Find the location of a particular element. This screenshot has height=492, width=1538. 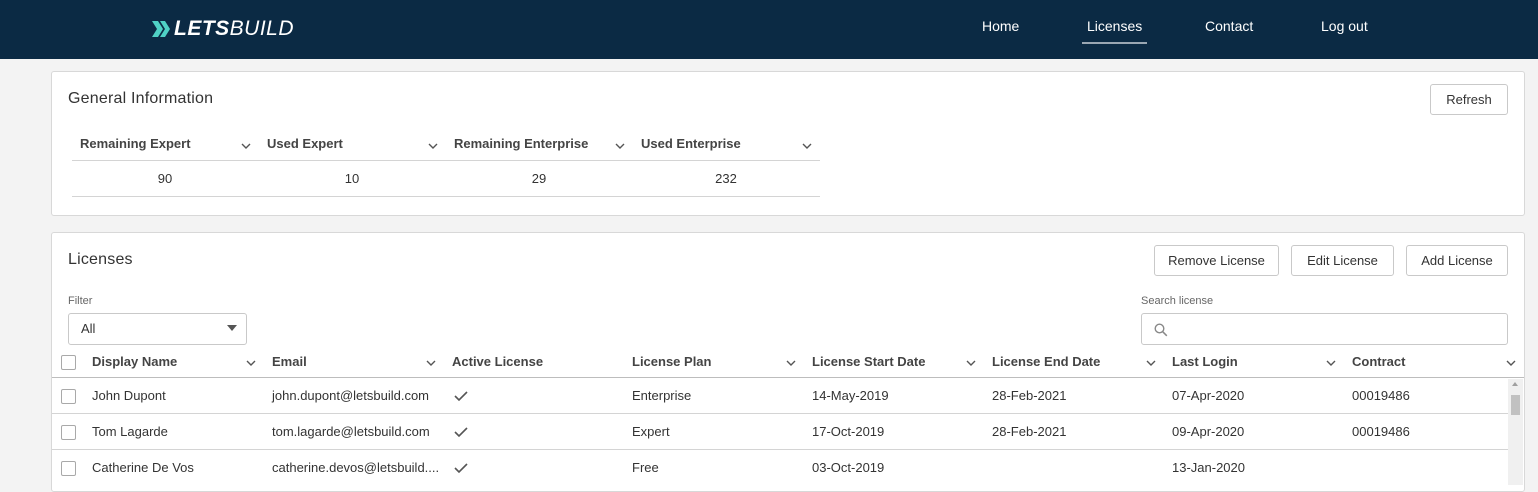

cell-last-login: 07-Apr-2020 is located at coordinates (1208, 395).